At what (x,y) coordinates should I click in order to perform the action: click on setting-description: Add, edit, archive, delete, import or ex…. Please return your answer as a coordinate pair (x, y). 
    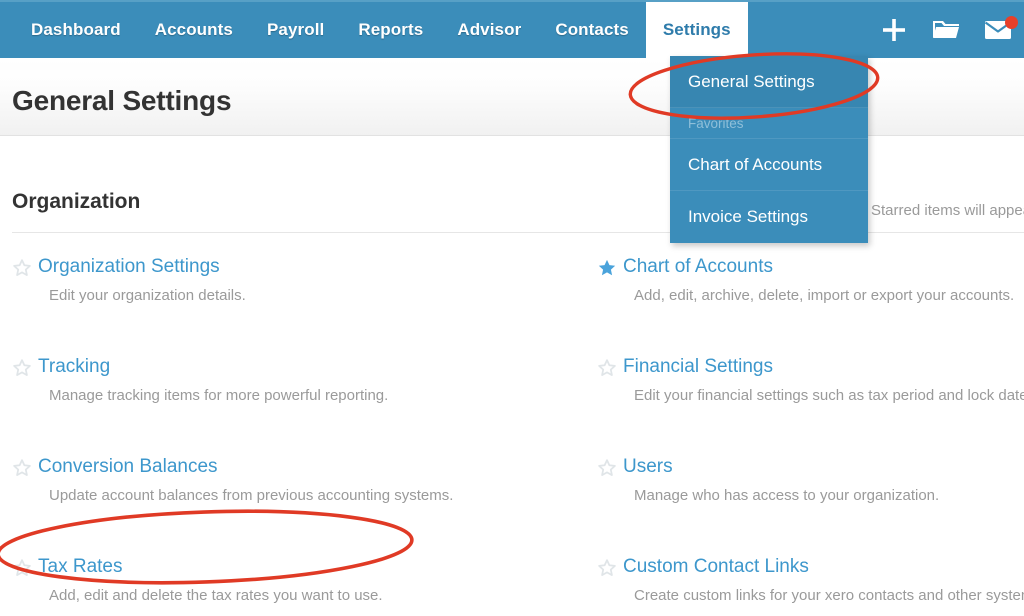
    Looking at the image, I should click on (824, 295).